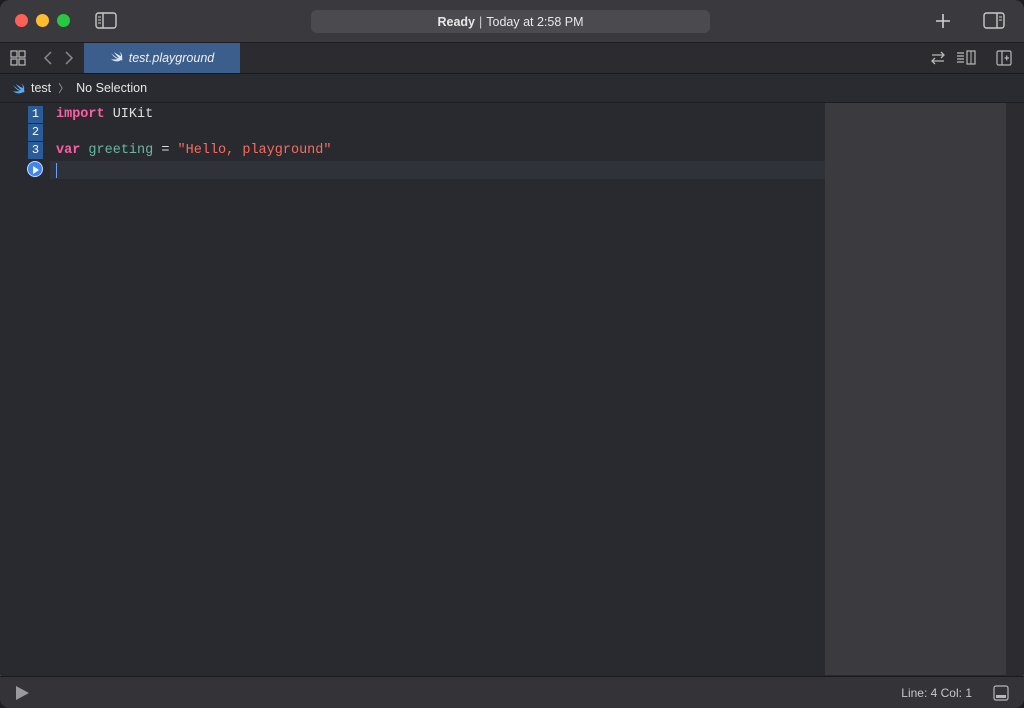 Image resolution: width=1024 pixels, height=708 pixels. Describe the element at coordinates (1004, 58) in the screenshot. I see `add-editor-icon` at that location.